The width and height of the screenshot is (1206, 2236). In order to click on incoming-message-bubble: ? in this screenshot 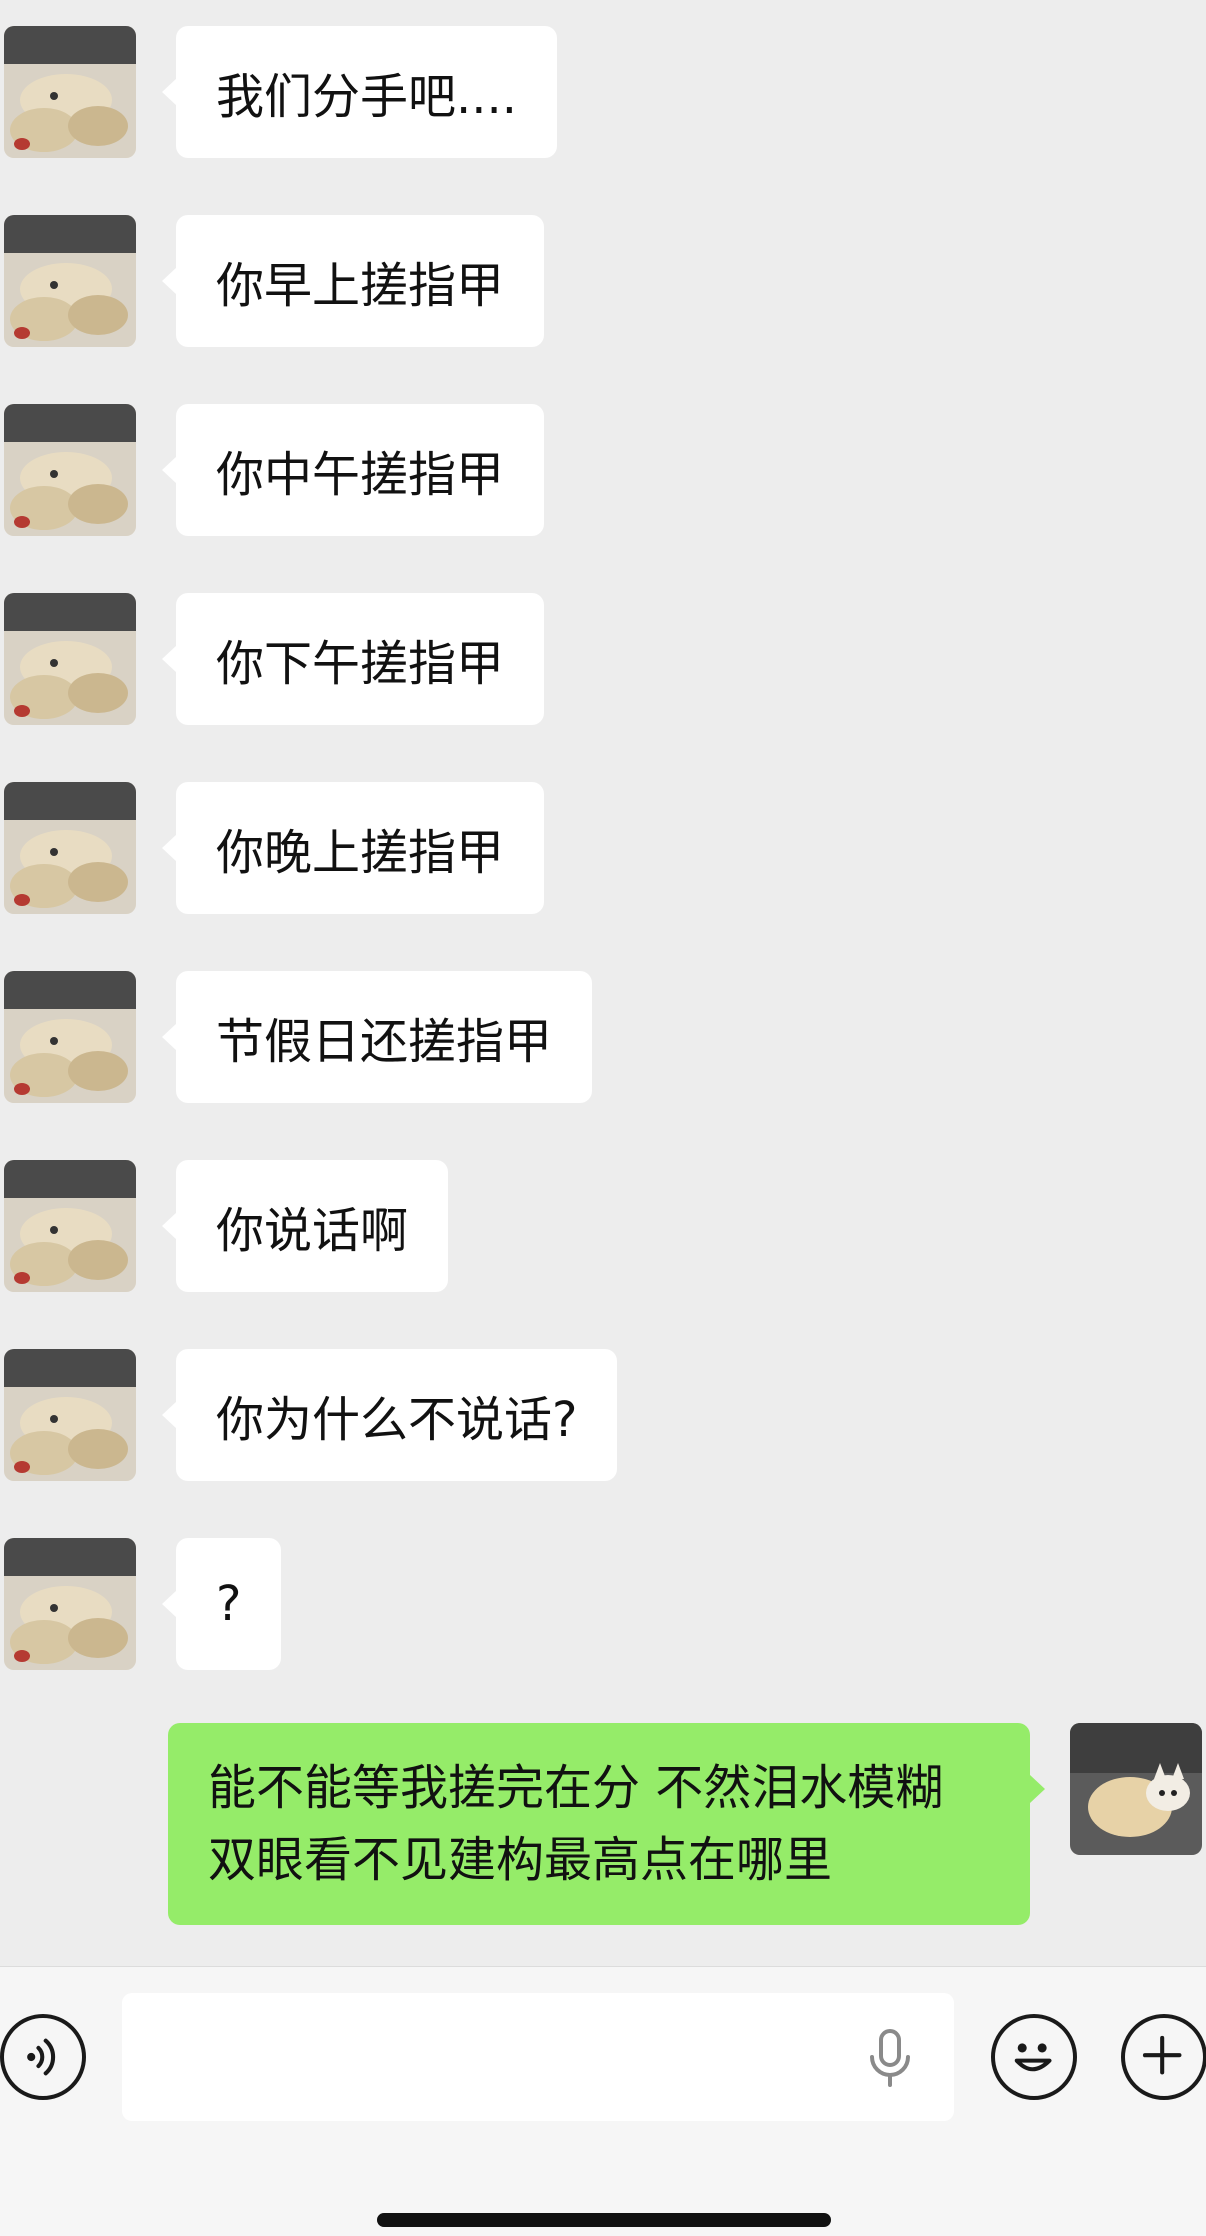, I will do `click(221, 1604)`.